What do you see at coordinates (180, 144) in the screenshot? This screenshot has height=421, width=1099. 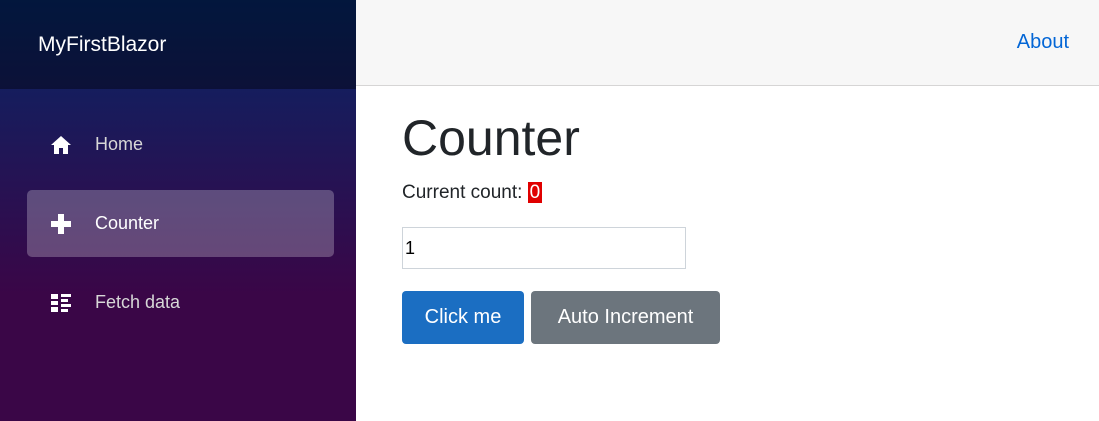 I see `nav-item-home: Home` at bounding box center [180, 144].